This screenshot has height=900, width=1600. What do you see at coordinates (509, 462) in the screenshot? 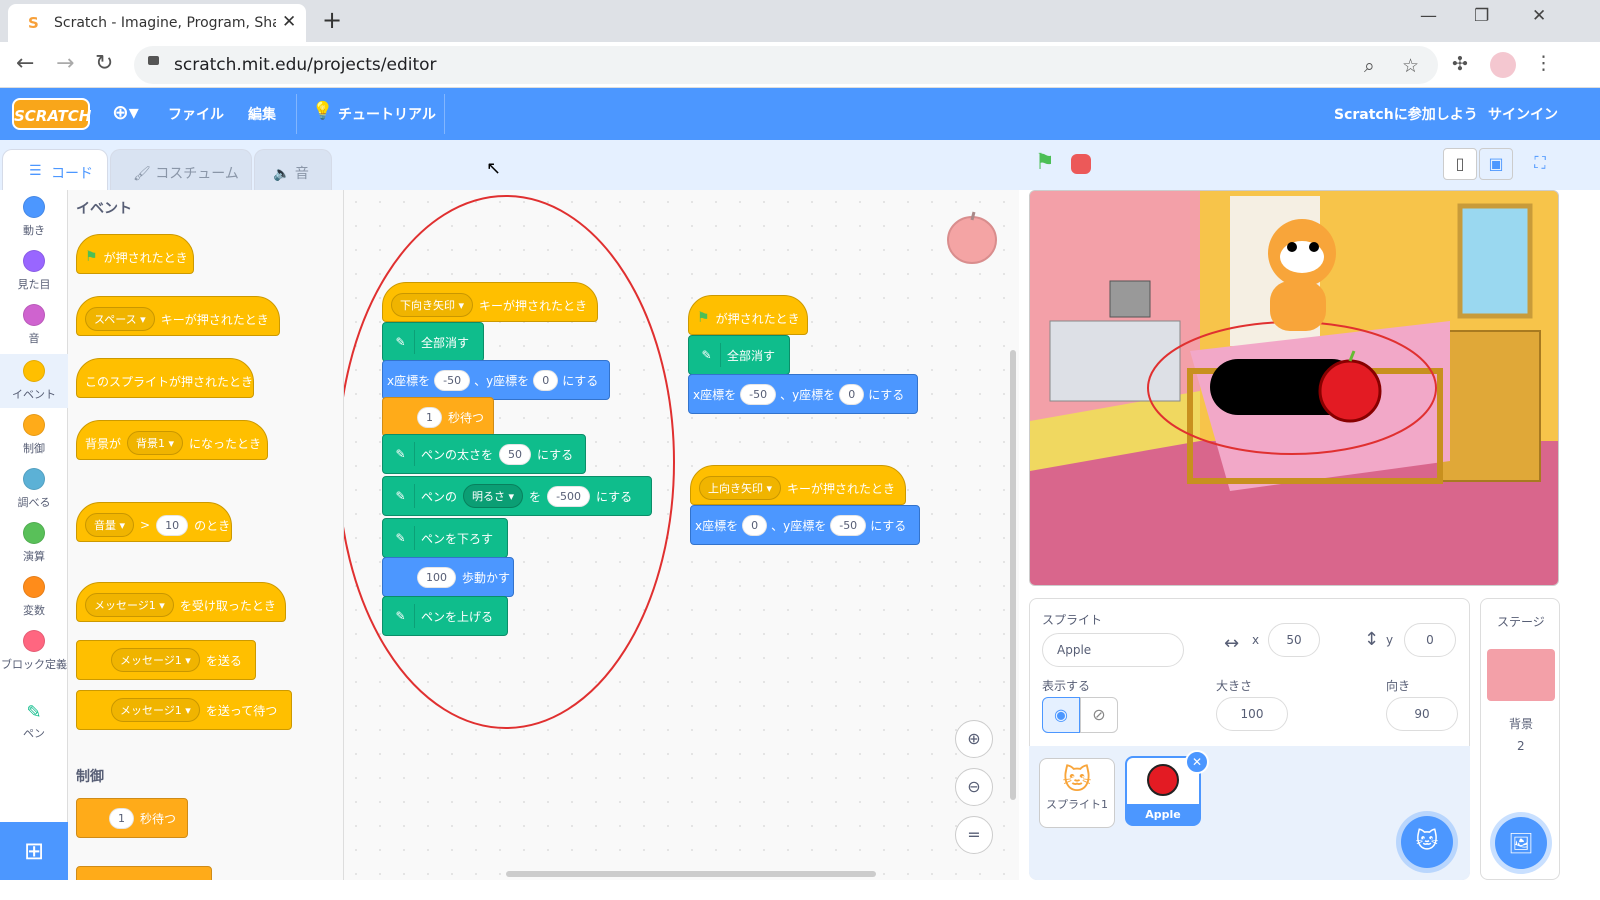
I see `annotation-ellipse` at bounding box center [509, 462].